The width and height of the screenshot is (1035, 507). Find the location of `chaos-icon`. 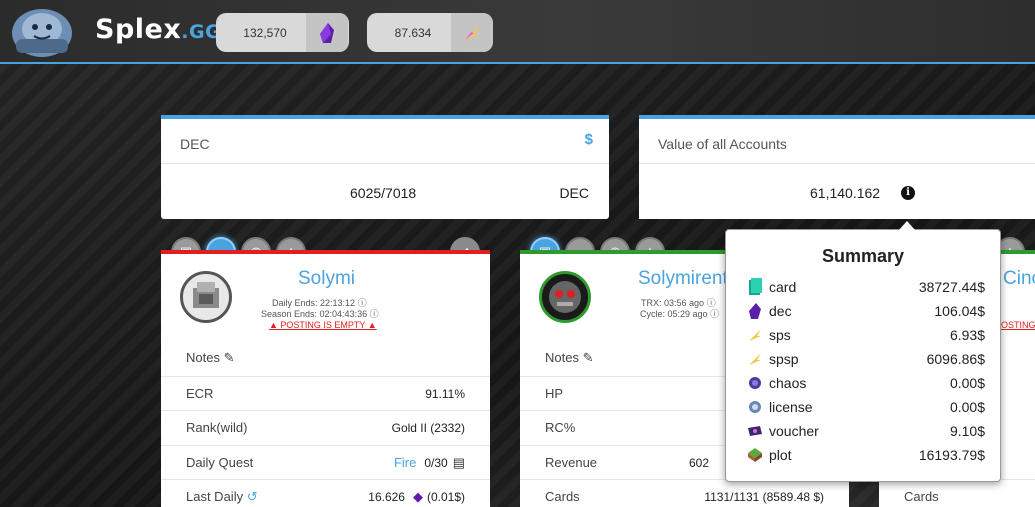

chaos-icon is located at coordinates (755, 383).